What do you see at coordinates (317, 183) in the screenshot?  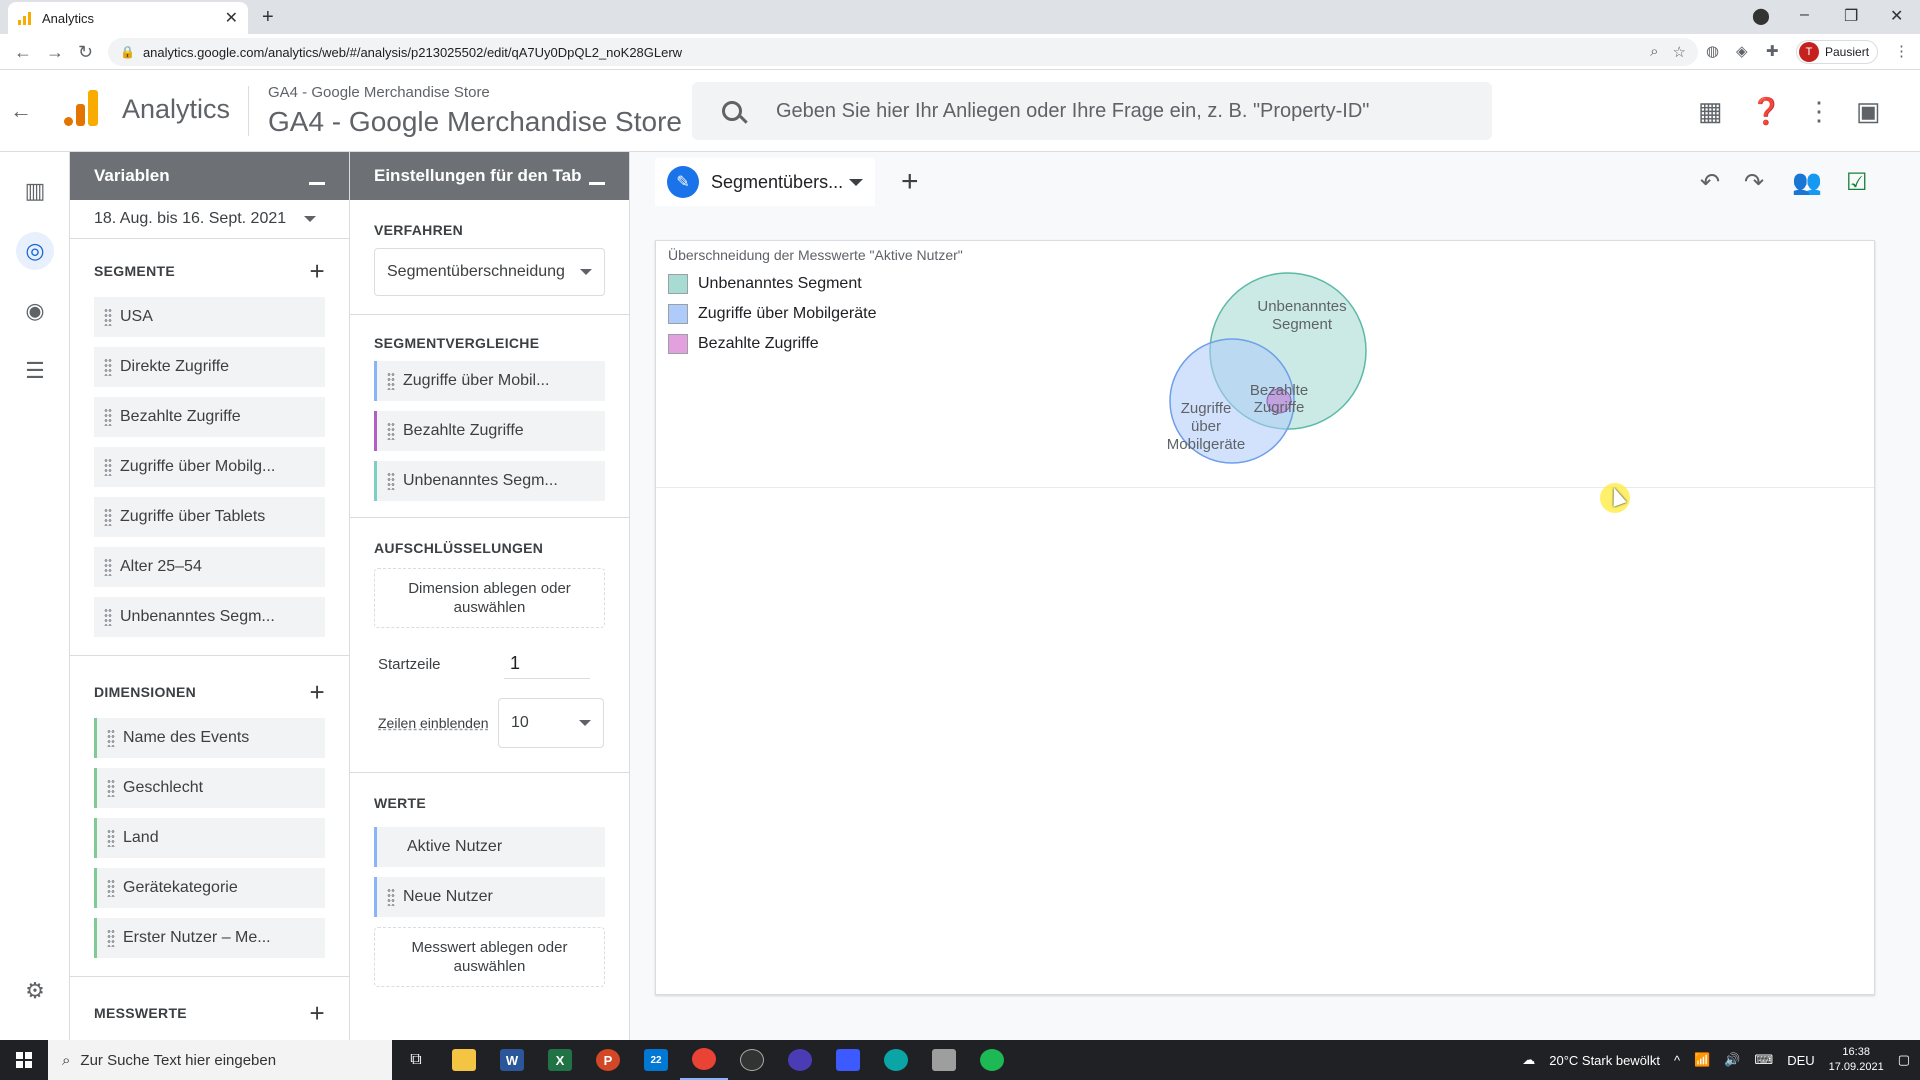 I see `collapse-variables-icon` at bounding box center [317, 183].